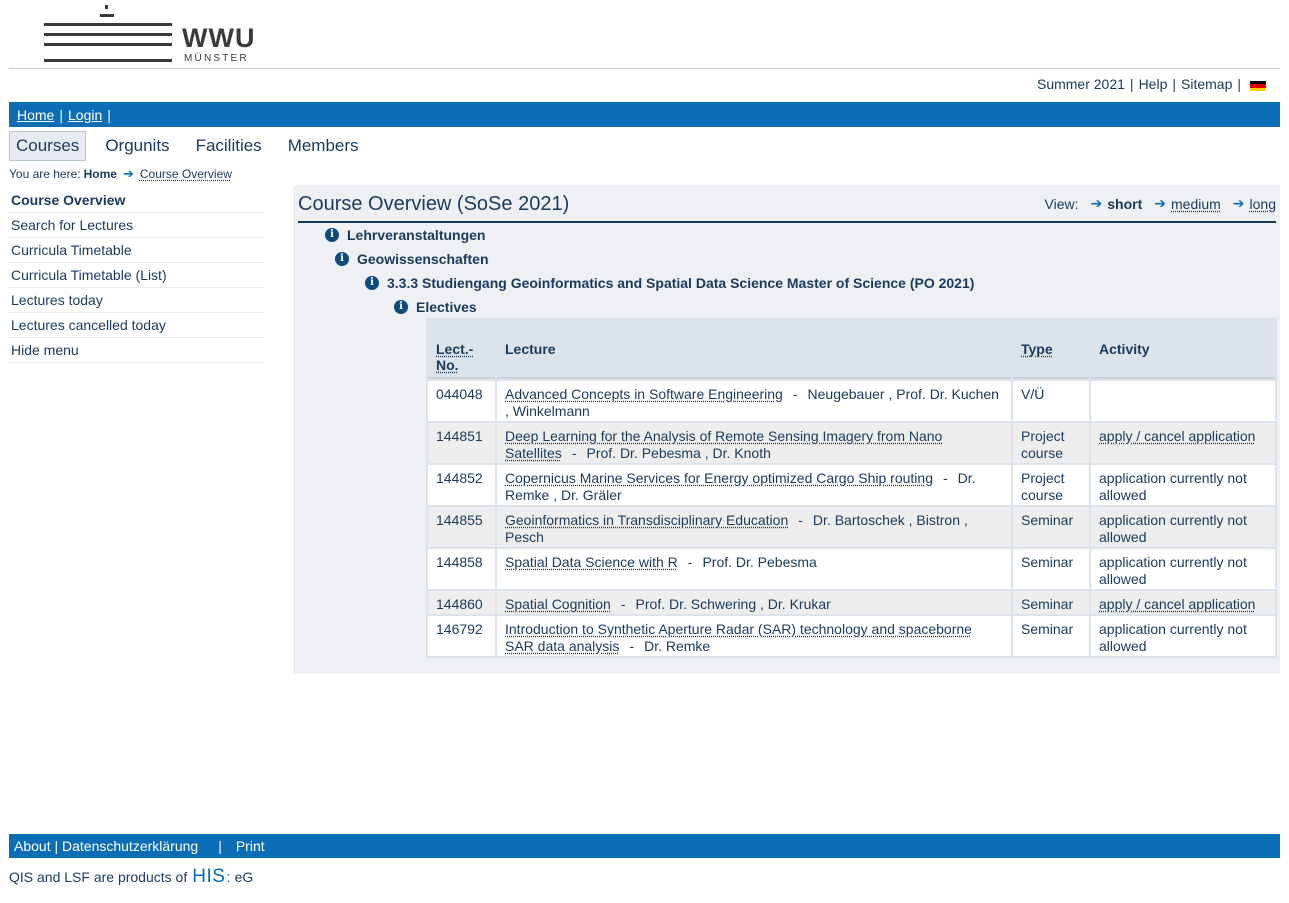 This screenshot has height=903, width=1289. I want to click on logo-subtitle: MÜNSTER, so click(216, 58).